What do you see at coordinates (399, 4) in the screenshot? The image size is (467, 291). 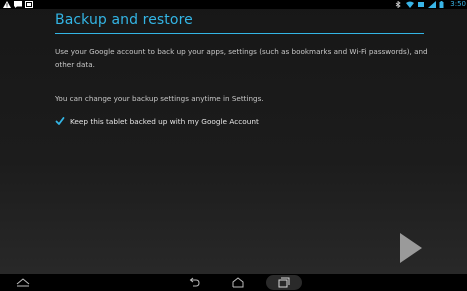 I see `bluetooth-icon` at bounding box center [399, 4].